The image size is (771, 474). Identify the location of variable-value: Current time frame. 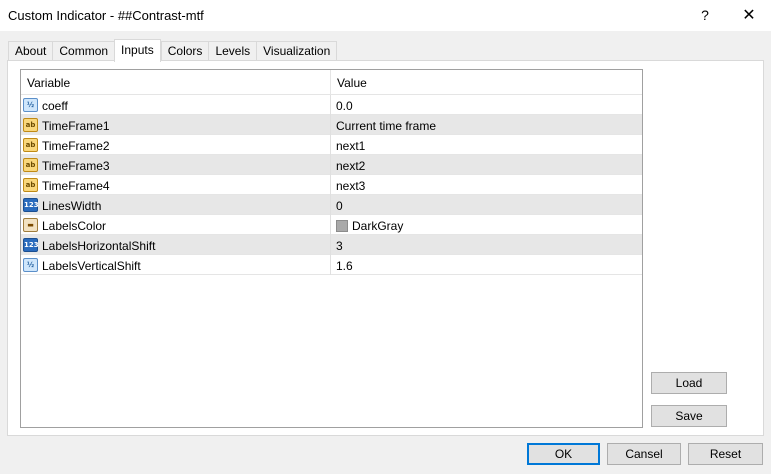
(386, 126).